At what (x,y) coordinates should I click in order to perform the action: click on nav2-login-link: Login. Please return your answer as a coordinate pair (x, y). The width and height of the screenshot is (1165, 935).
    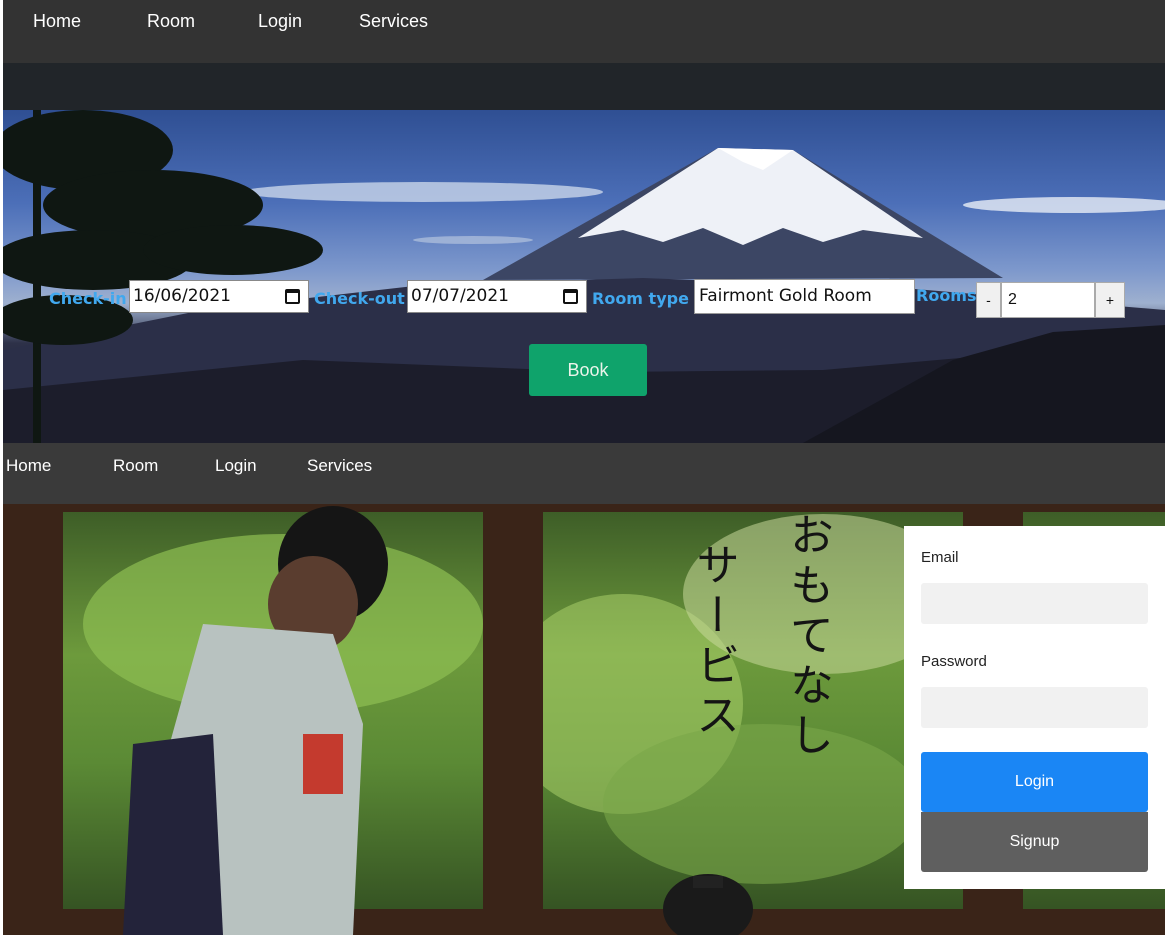
    Looking at the image, I should click on (236, 466).